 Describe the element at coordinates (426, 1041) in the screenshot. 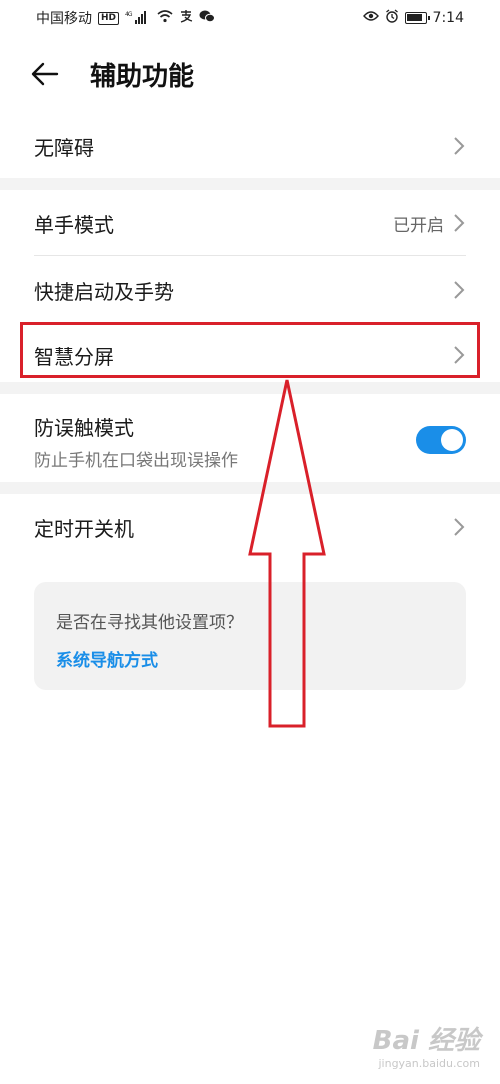

I see `watermark-logo: Bai 经验` at that location.